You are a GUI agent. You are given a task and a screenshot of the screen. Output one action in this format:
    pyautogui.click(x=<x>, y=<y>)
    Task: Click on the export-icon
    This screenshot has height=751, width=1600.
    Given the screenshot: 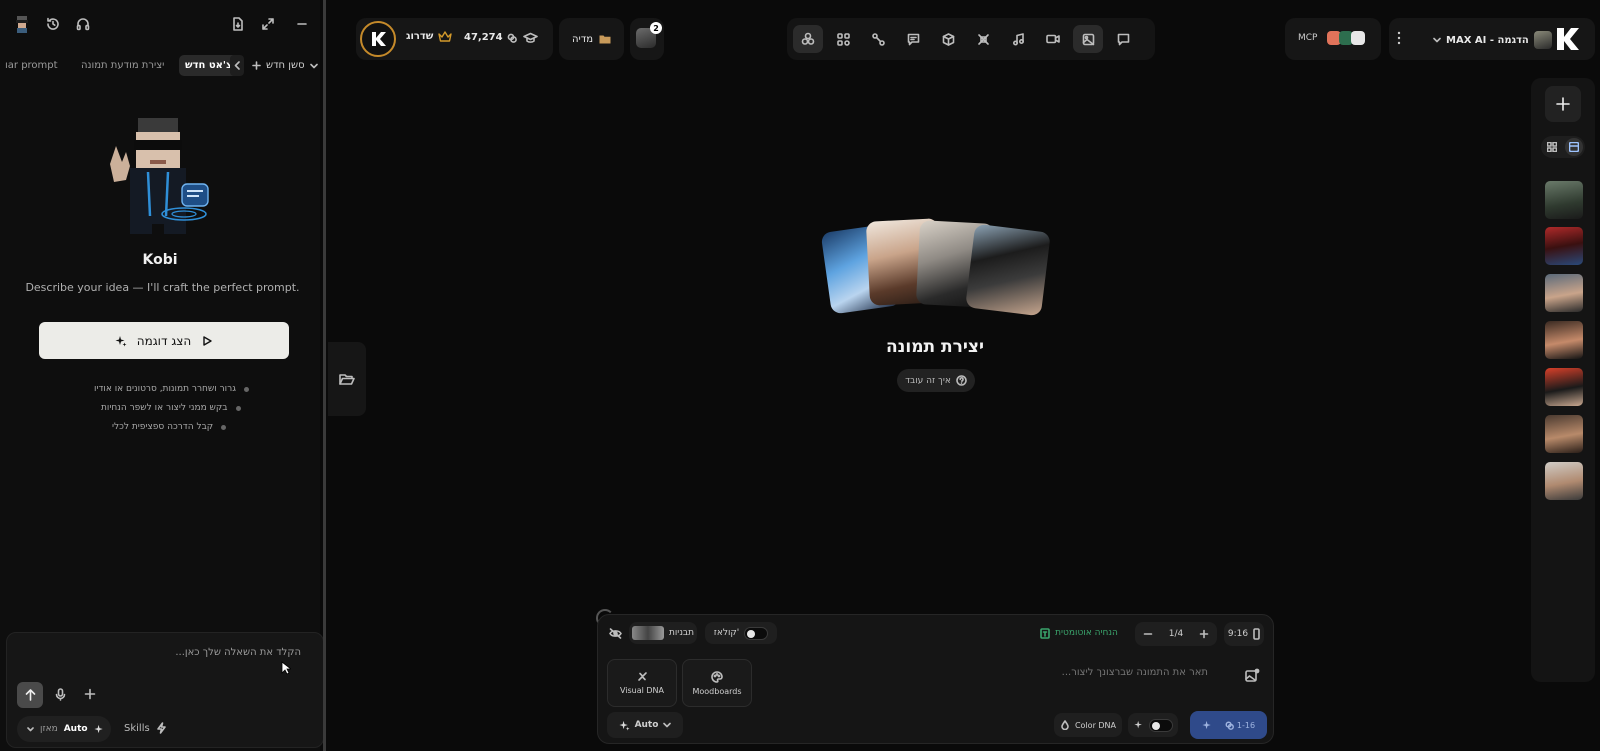 What is the action you would take?
    pyautogui.click(x=238, y=24)
    